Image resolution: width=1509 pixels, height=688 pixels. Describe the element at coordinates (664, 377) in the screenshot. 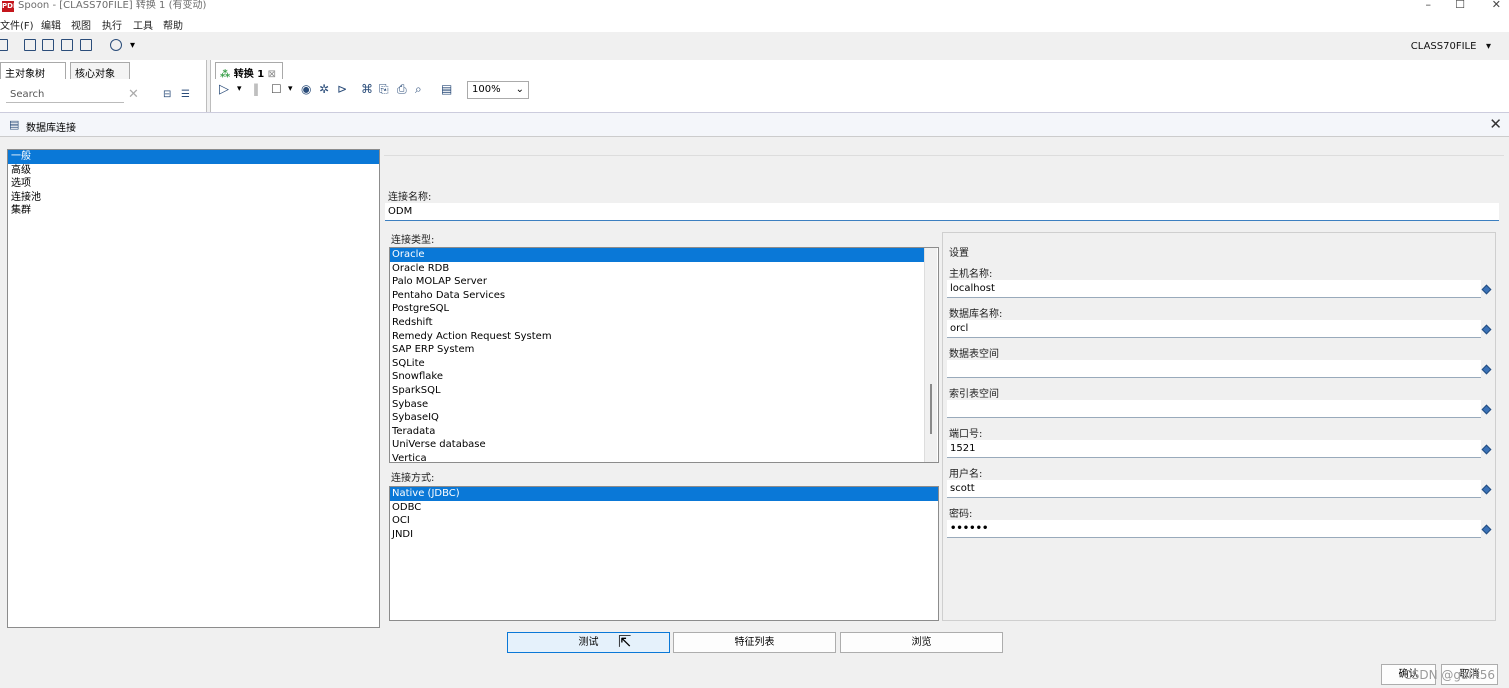

I see `list-item: Snowflake` at that location.